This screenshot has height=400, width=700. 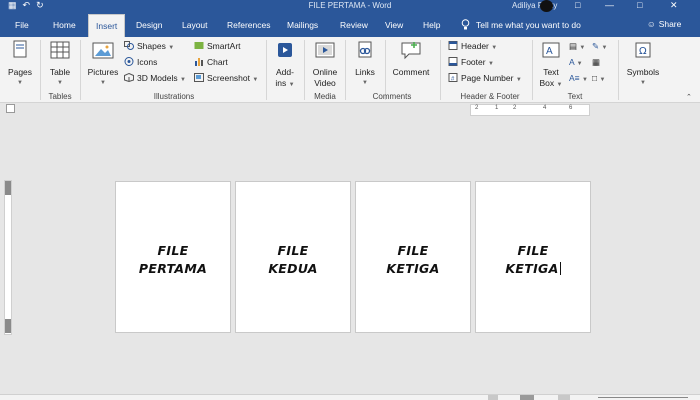 I want to click on vertical-ruler, so click(x=8, y=257).